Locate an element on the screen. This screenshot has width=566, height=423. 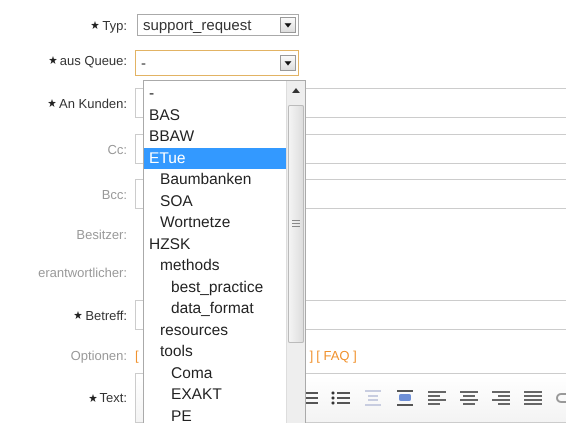
bracket-text: ] is located at coordinates (312, 355).